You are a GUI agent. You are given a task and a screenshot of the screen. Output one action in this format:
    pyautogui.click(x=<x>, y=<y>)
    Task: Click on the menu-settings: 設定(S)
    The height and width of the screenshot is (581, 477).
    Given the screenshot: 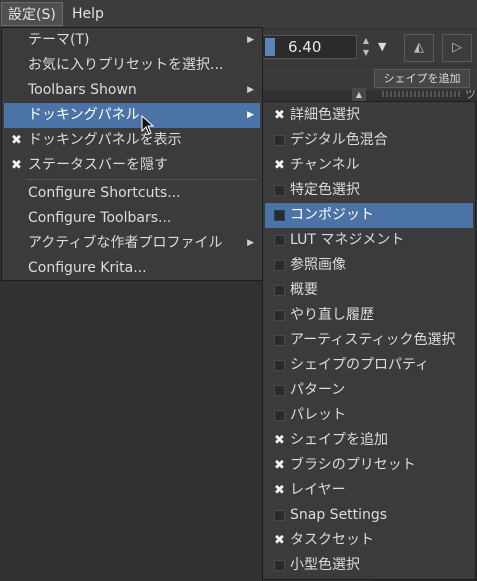 What is the action you would take?
    pyautogui.click(x=32, y=14)
    